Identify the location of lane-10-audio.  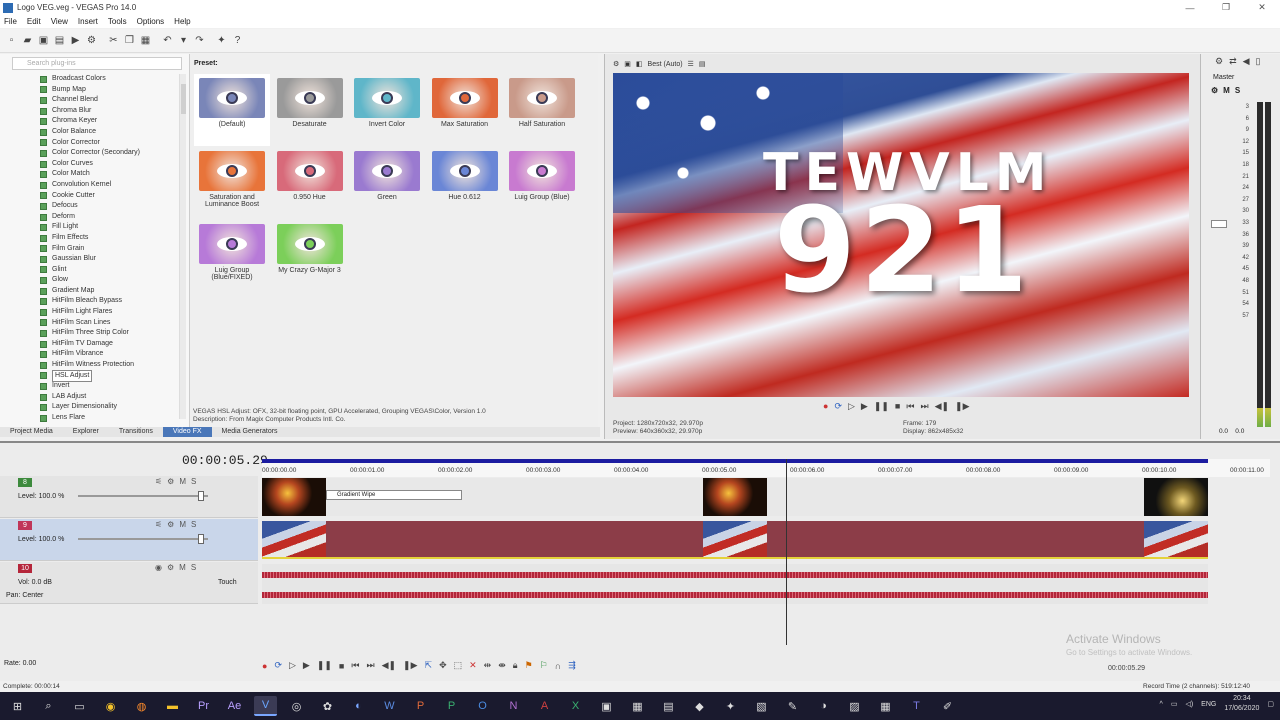
(735, 584).